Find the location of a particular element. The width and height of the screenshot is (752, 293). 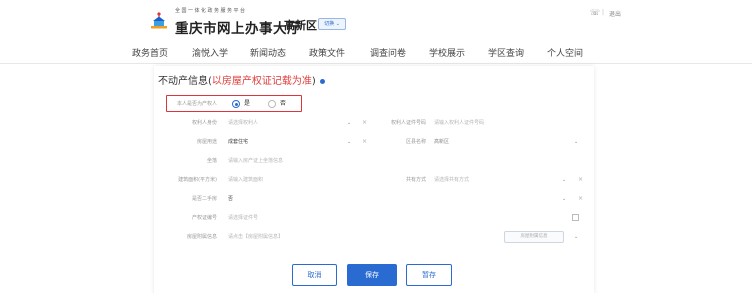

logout-link: 退出 is located at coordinates (615, 13).